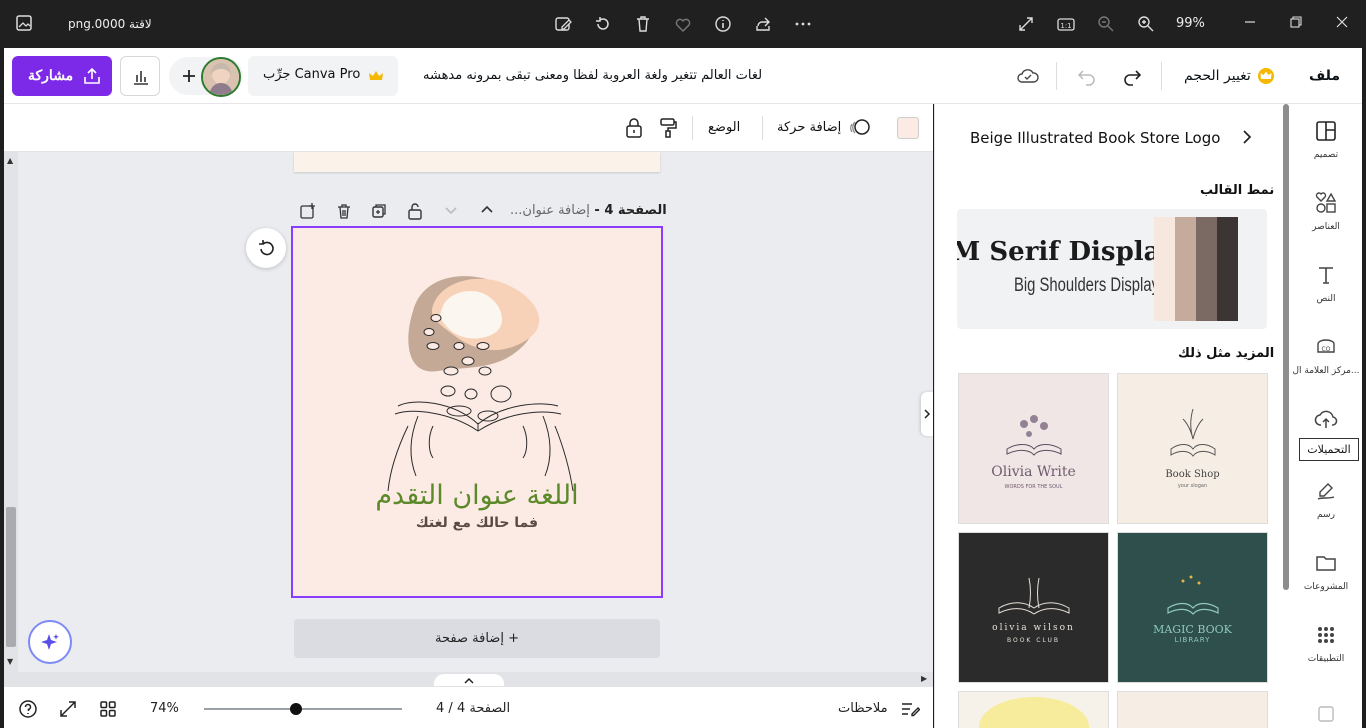 The height and width of the screenshot is (728, 1366). Describe the element at coordinates (908, 128) in the screenshot. I see `background-color-swatch` at that location.